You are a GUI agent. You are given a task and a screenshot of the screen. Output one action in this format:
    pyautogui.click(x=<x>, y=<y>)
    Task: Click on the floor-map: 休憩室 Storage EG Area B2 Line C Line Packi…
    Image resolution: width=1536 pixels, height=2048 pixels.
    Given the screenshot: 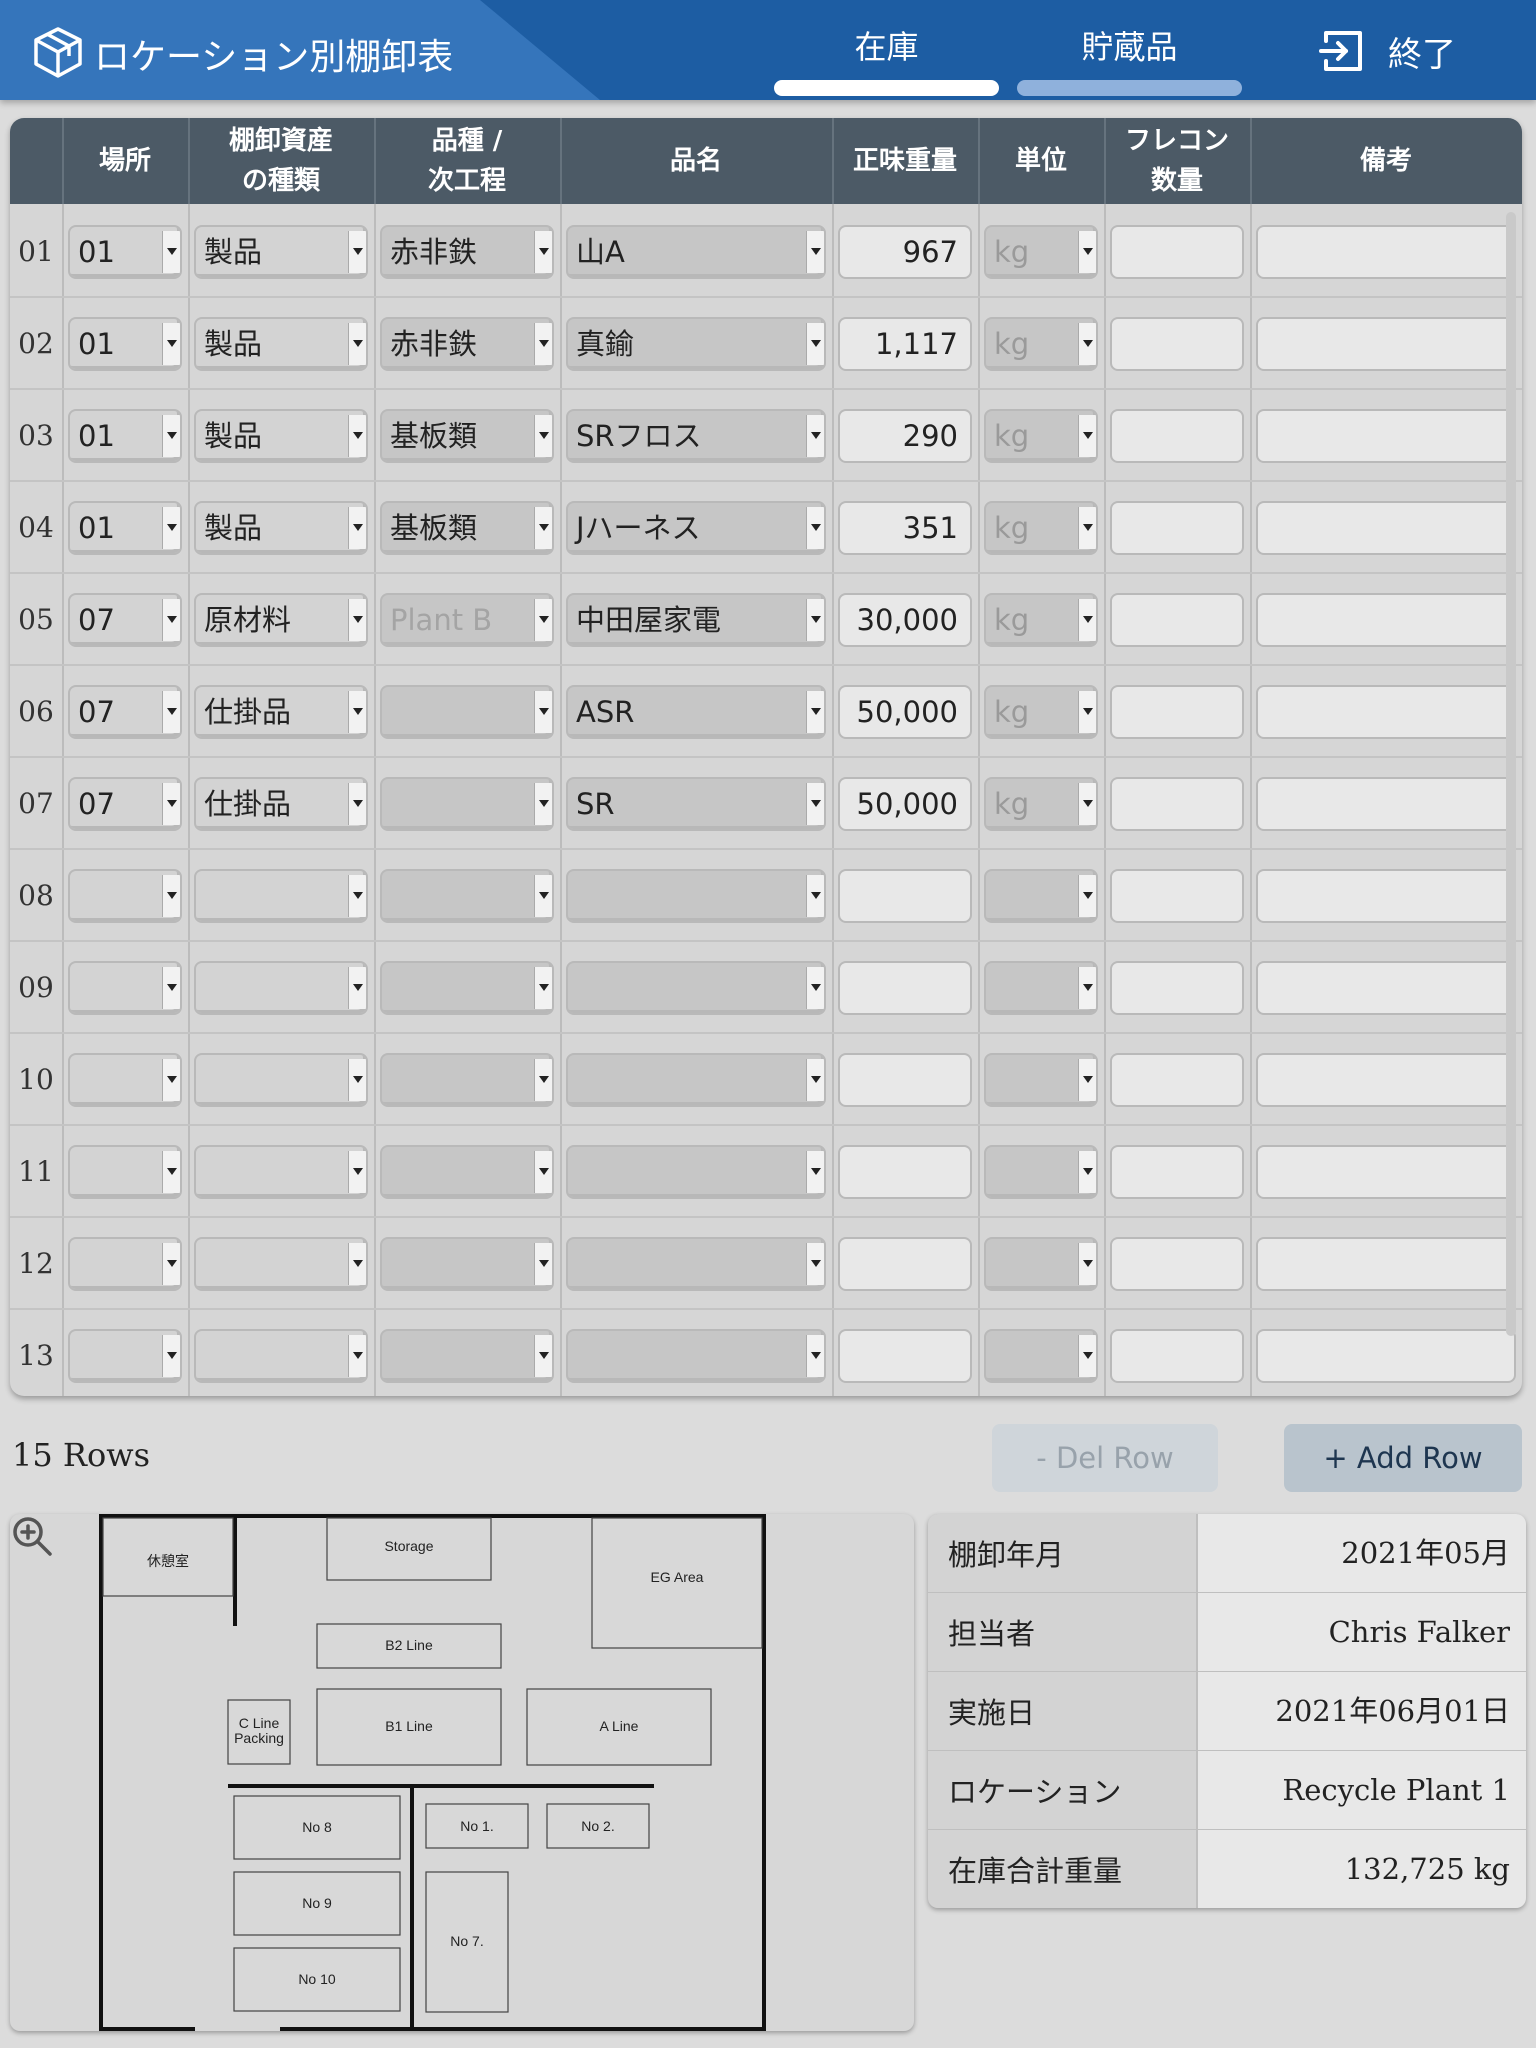 What is the action you would take?
    pyautogui.click(x=462, y=1772)
    